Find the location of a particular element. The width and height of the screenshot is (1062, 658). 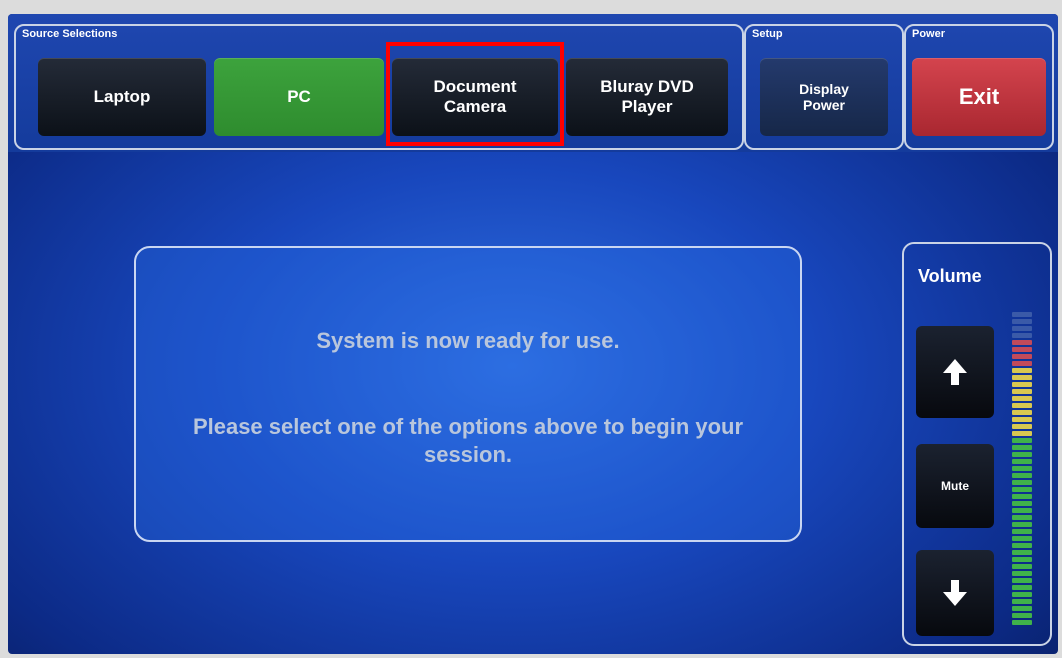

arrow-up-icon is located at coordinates (955, 372).